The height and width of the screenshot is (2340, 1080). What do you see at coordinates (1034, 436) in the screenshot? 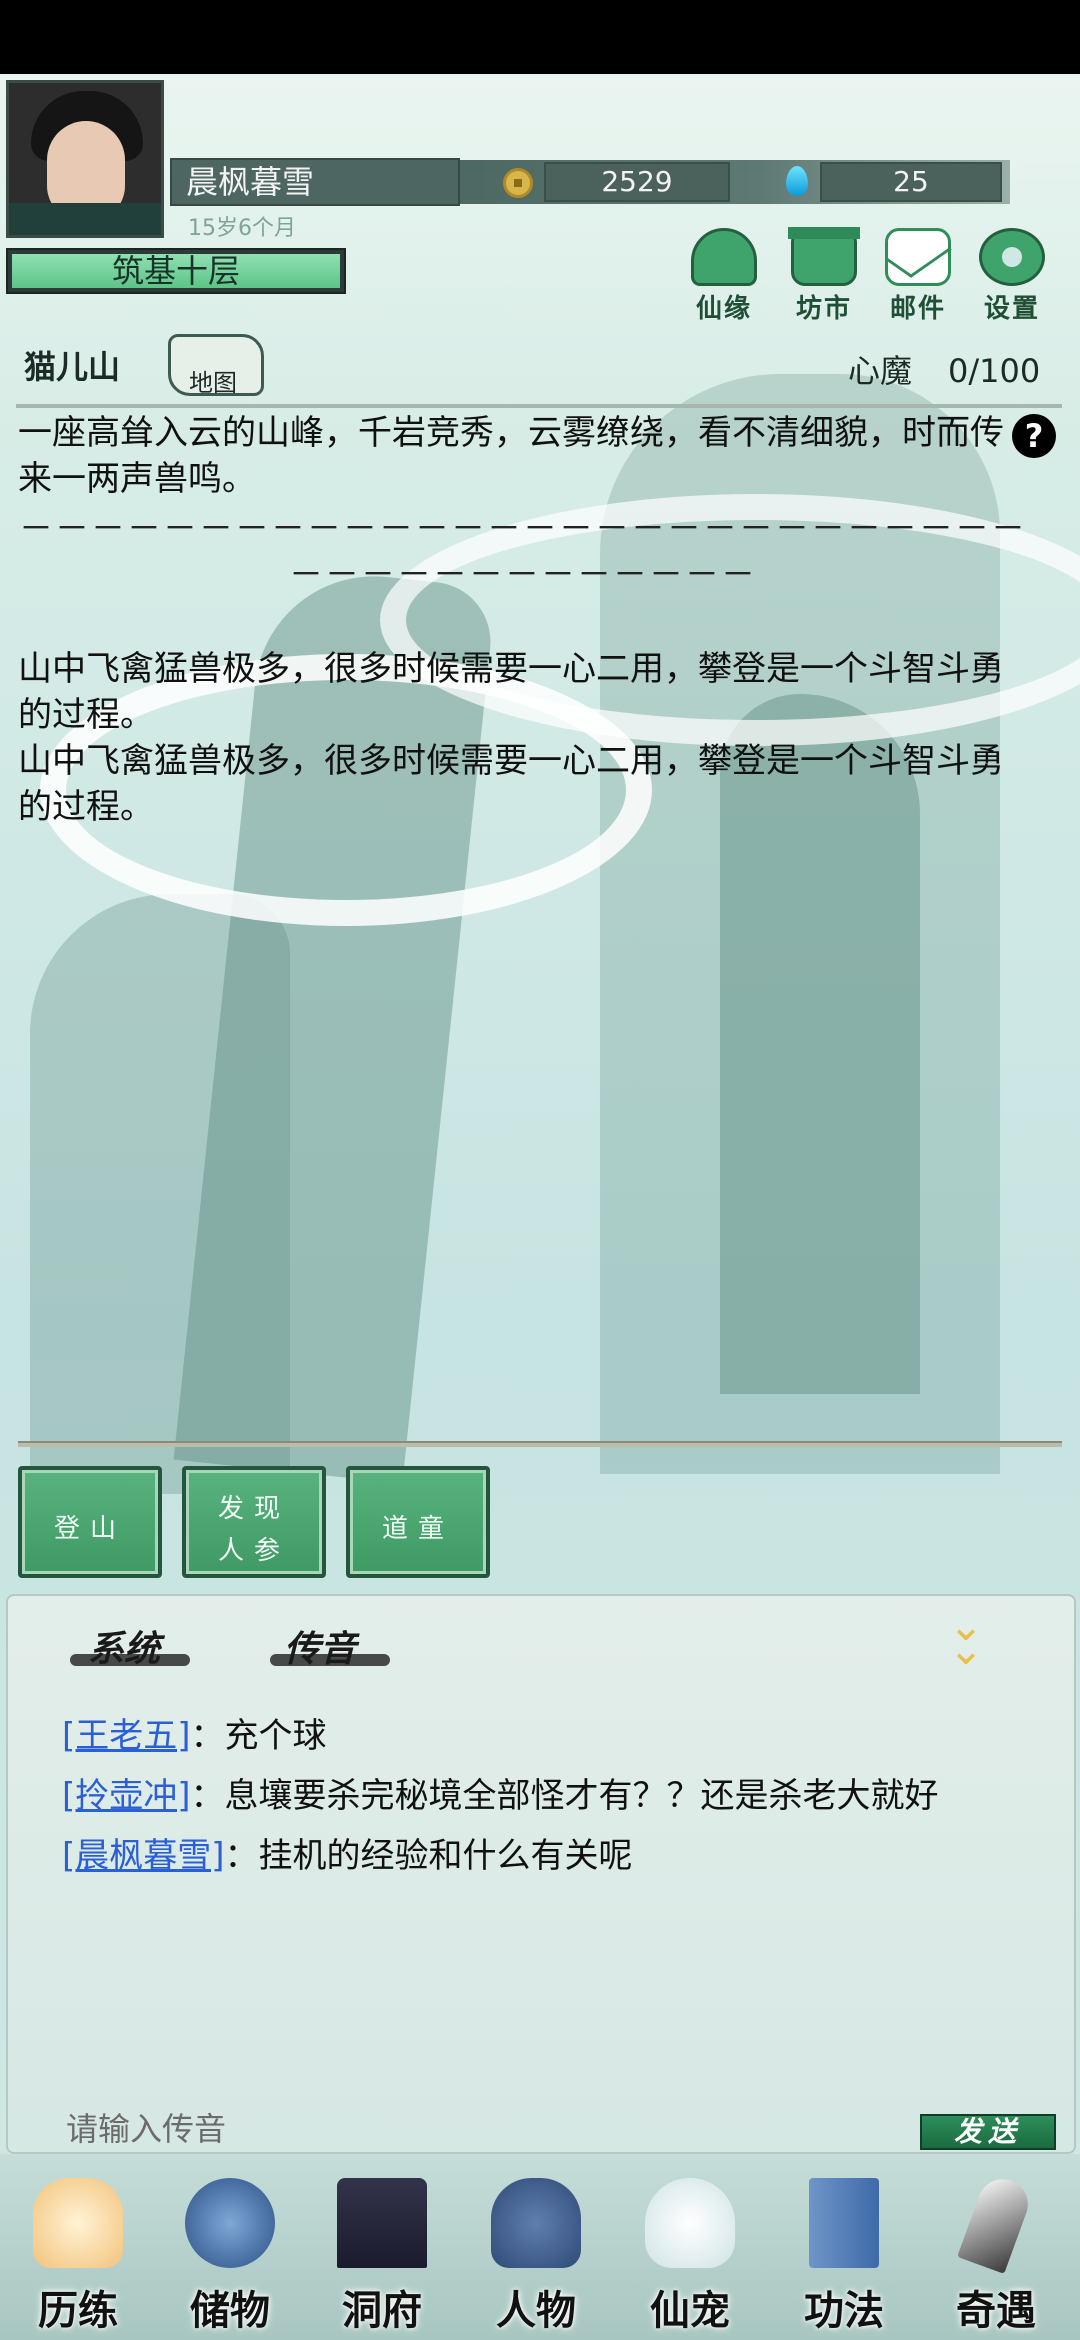
I see `help-icon: ?` at bounding box center [1034, 436].